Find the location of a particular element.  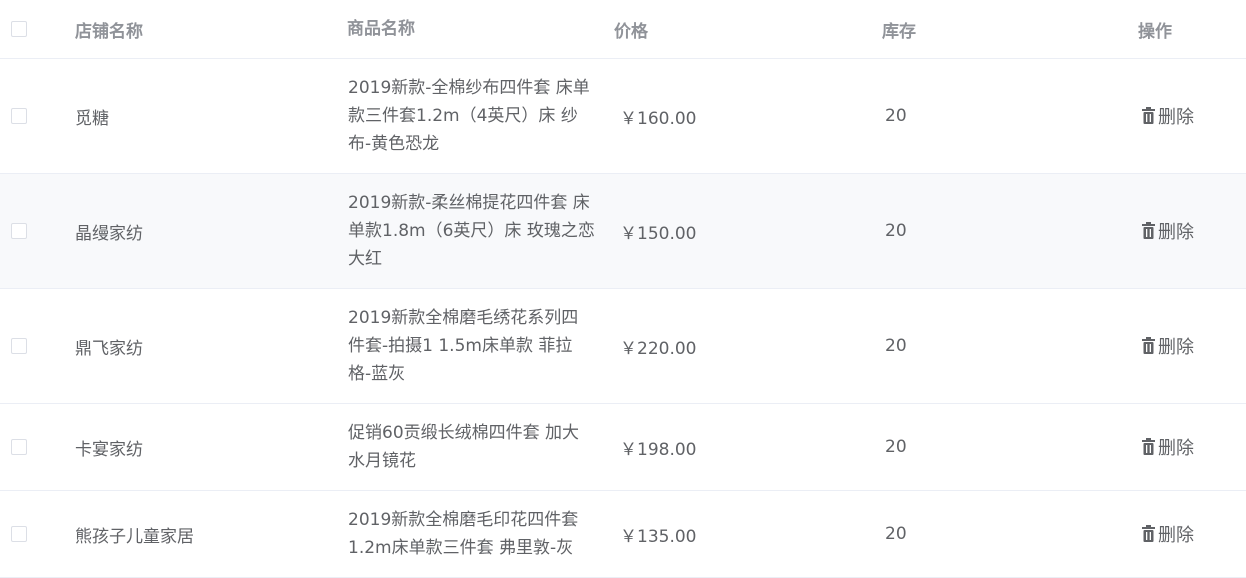

shop-name: 卡宴家纺 is located at coordinates (109, 449).